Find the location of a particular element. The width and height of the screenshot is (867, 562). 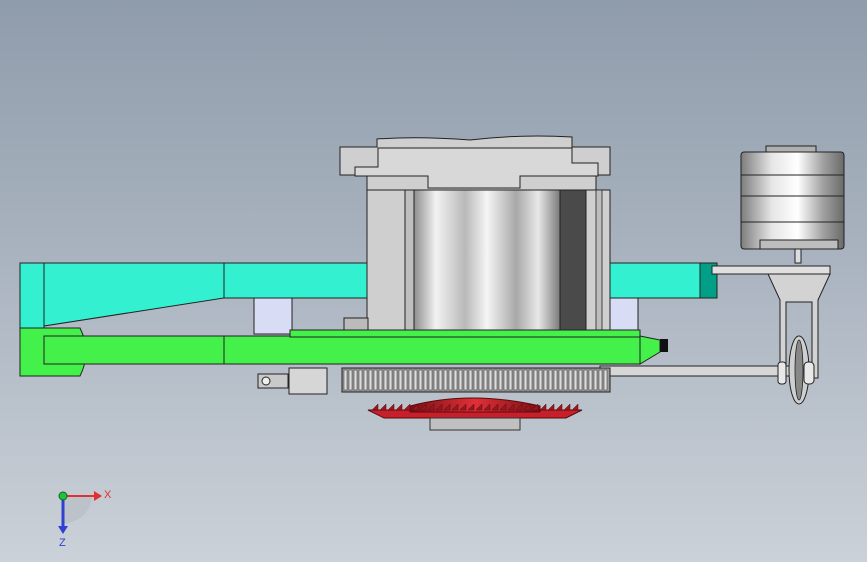

upper-arm-right is located at coordinates (656, 280).